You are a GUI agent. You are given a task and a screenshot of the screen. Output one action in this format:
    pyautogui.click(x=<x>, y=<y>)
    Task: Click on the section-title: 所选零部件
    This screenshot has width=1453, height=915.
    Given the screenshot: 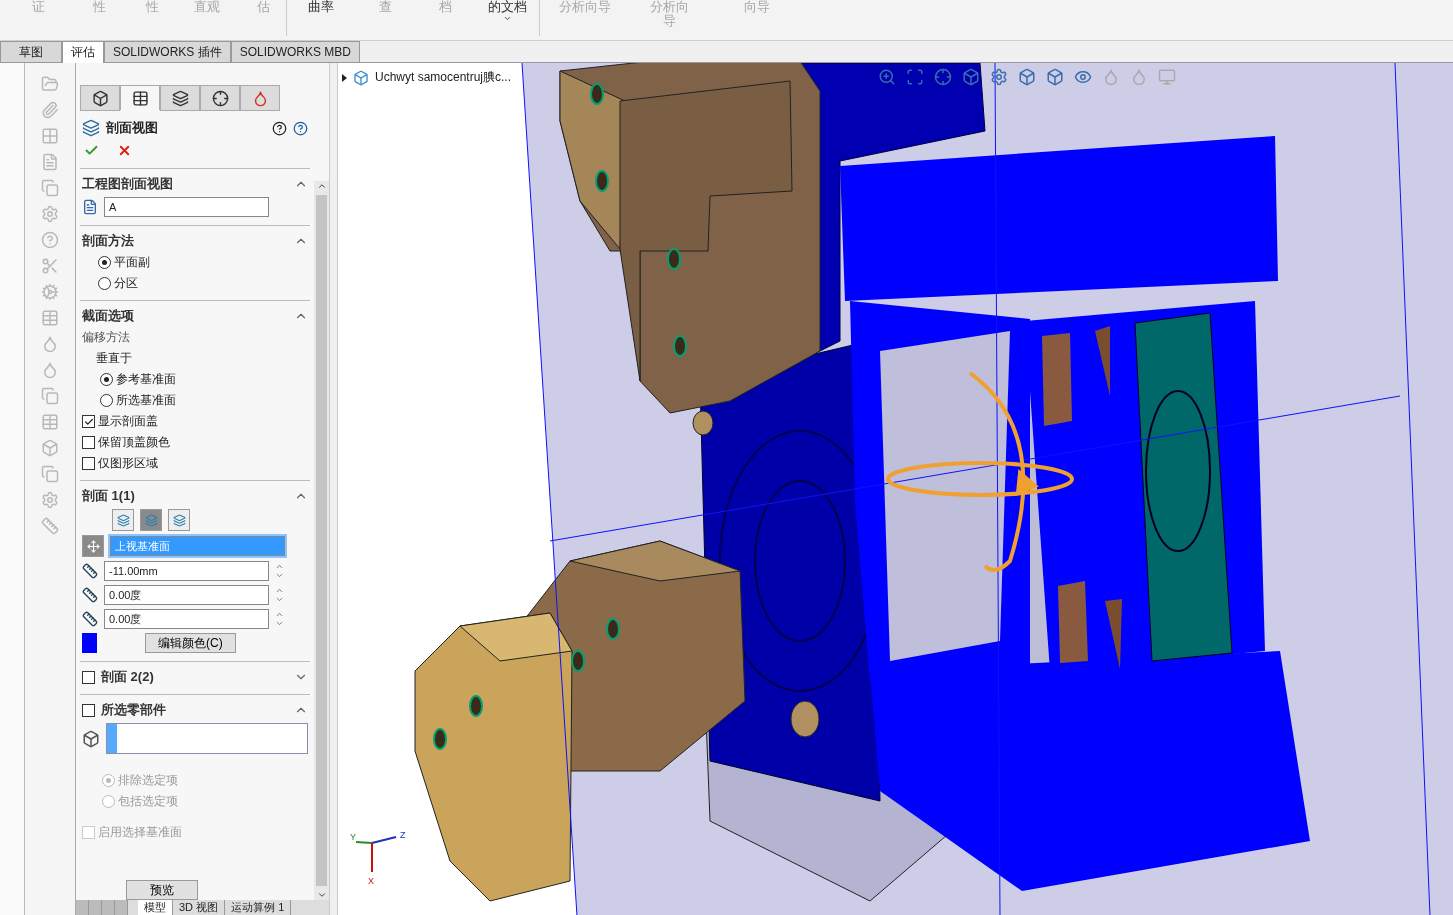 What is the action you would take?
    pyautogui.click(x=134, y=710)
    